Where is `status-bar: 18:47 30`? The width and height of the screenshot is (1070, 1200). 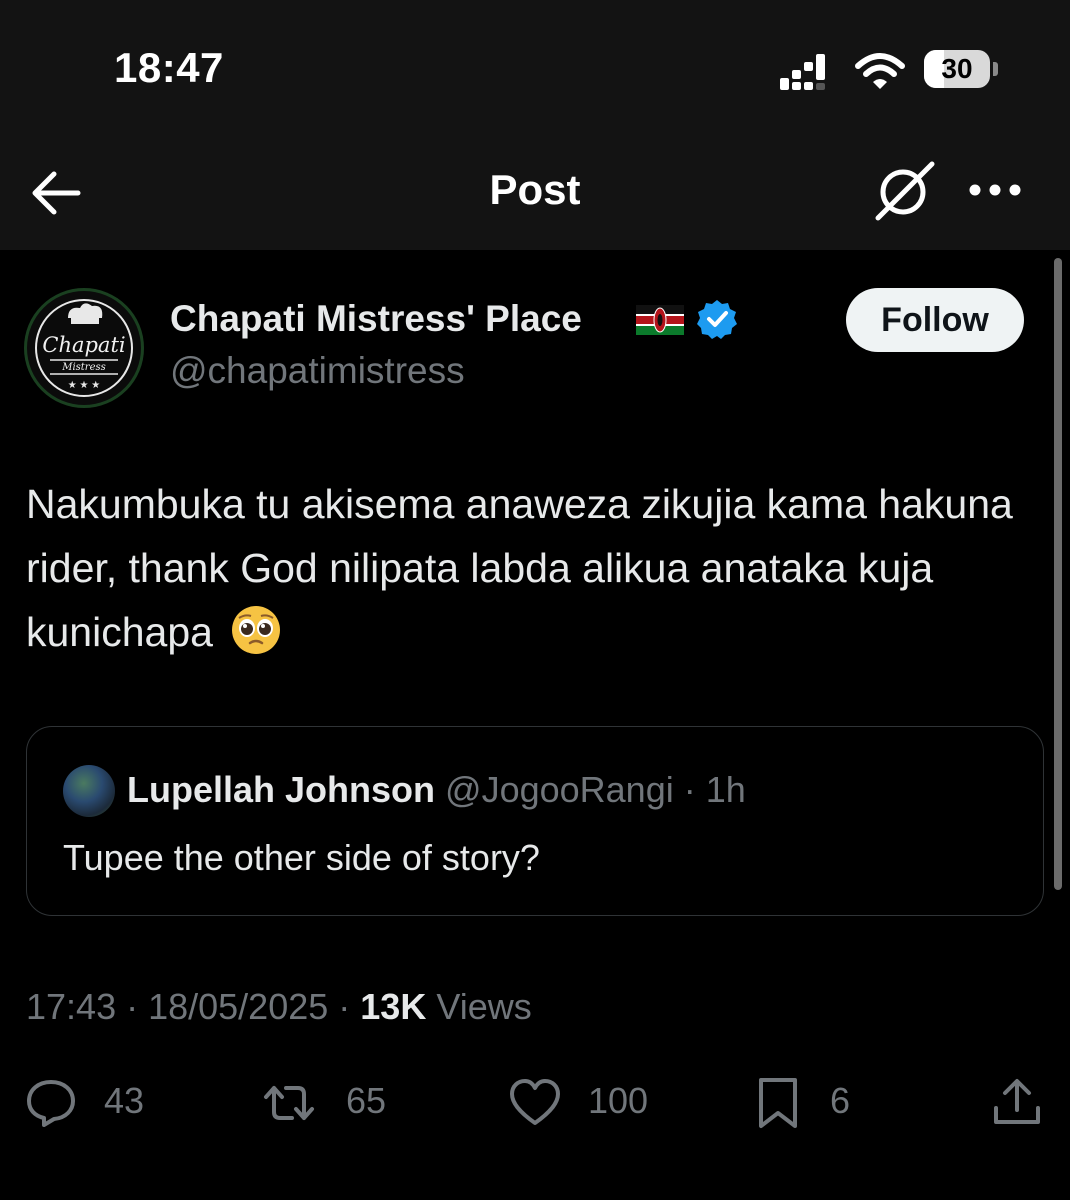
status-bar: 18:47 30 is located at coordinates (535, 70).